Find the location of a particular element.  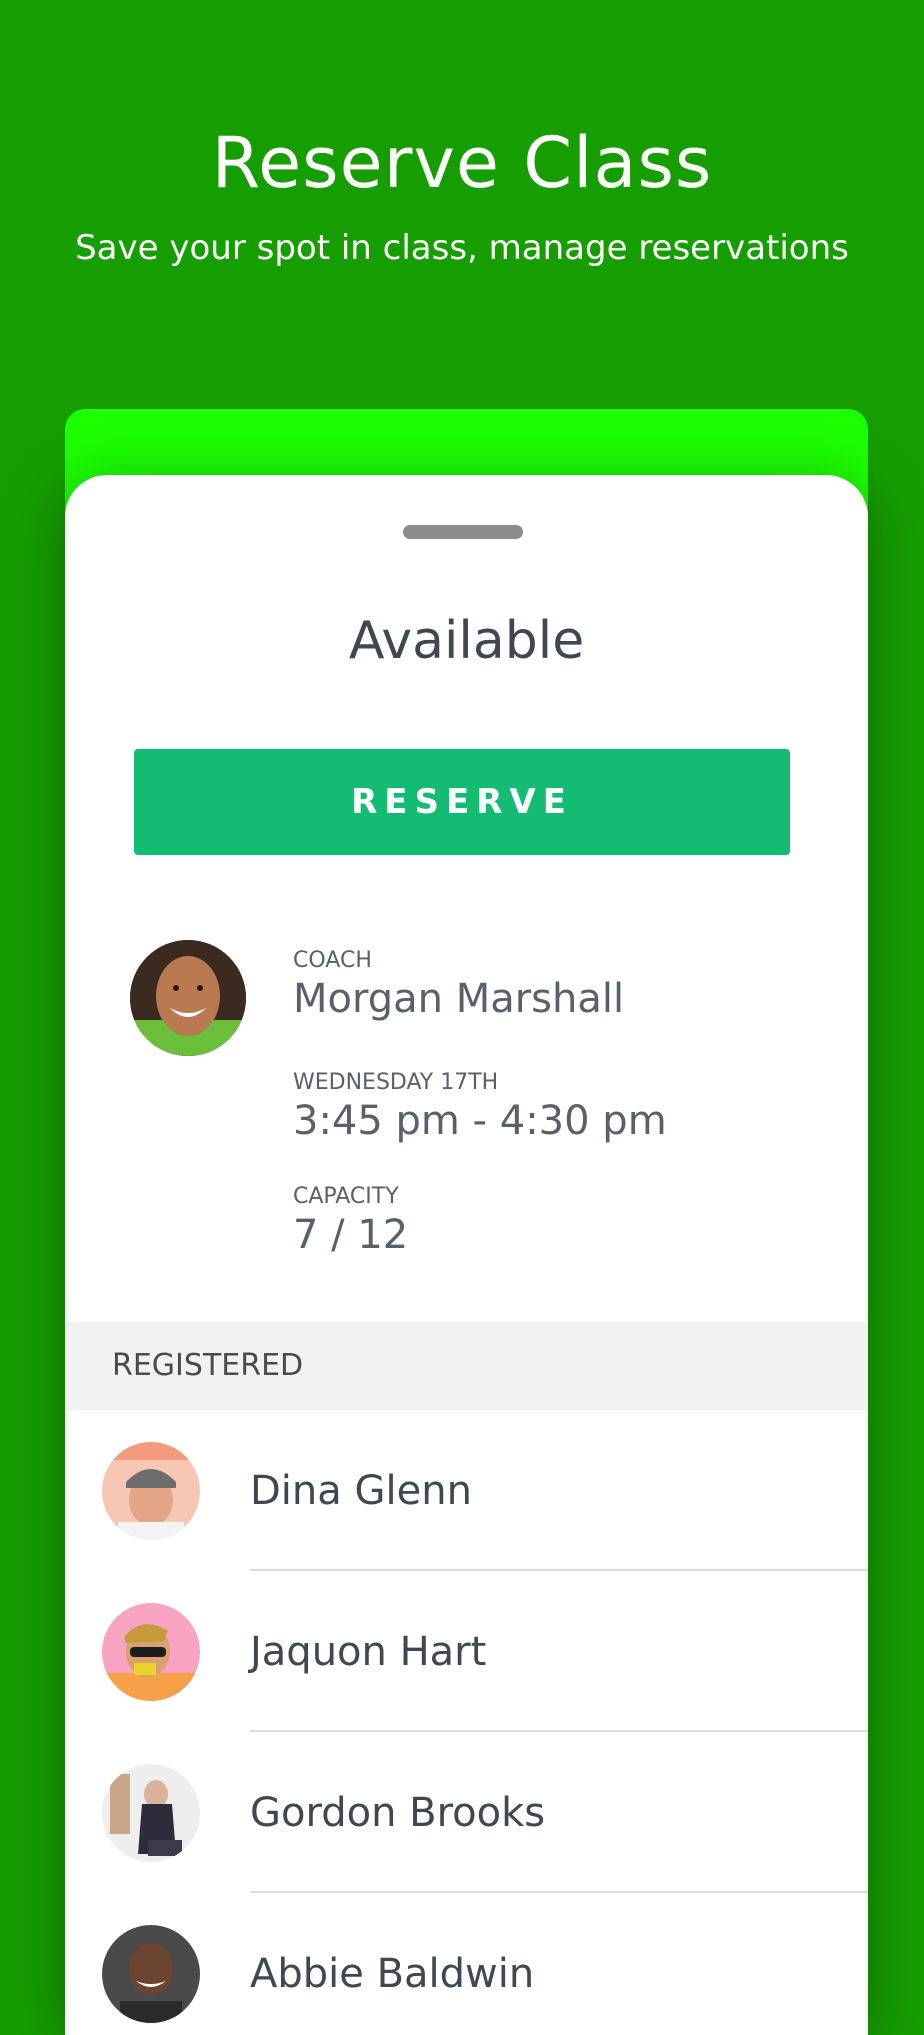

list-item: Jaquon Hart is located at coordinates (466, 1651).